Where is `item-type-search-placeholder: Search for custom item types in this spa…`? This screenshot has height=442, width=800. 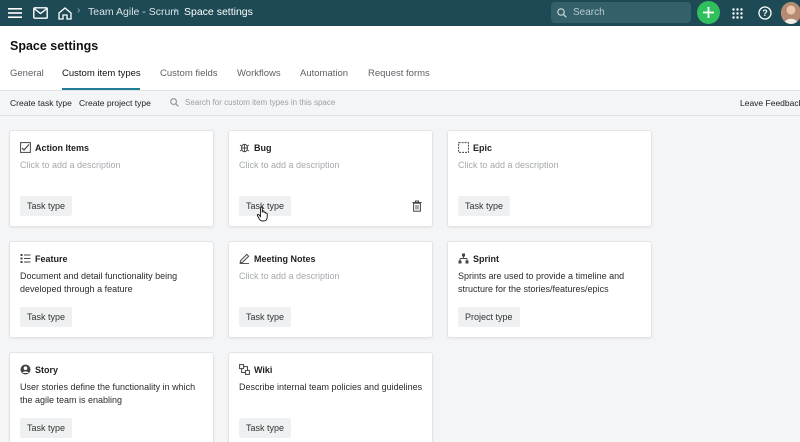
item-type-search-placeholder: Search for custom item types in this spa… is located at coordinates (260, 102).